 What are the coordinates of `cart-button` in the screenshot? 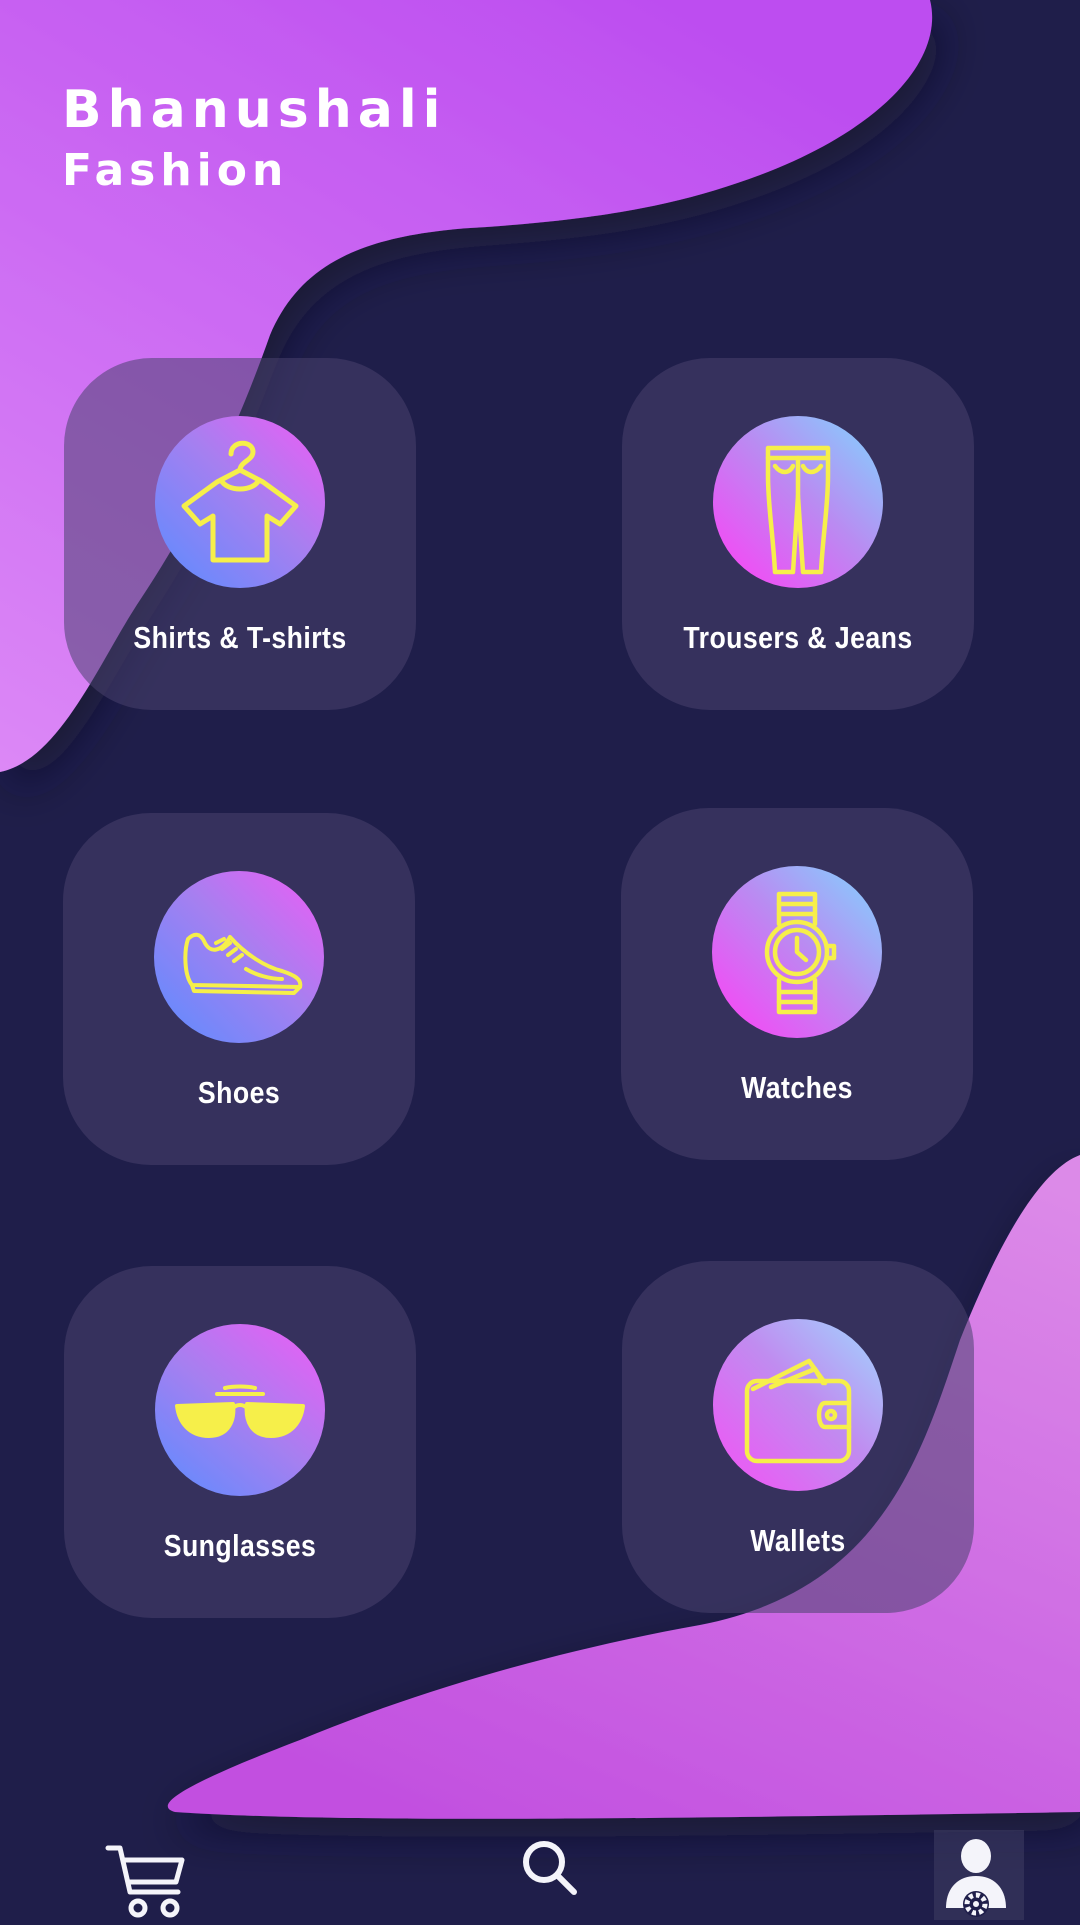 It's located at (147, 1875).